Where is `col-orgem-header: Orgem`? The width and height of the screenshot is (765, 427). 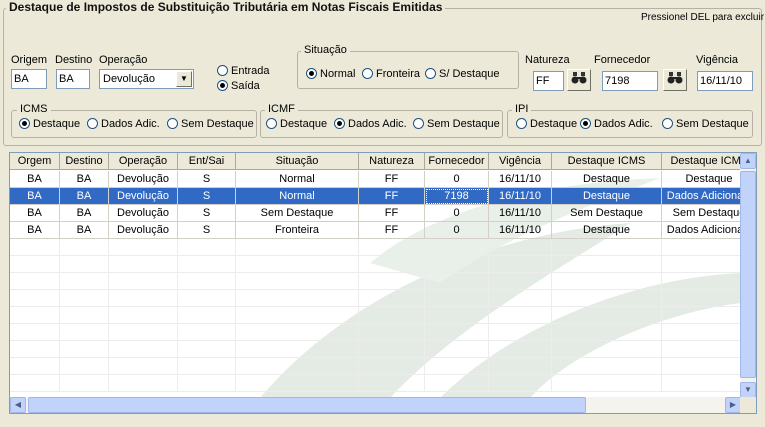 col-orgem-header: Orgem is located at coordinates (35, 161).